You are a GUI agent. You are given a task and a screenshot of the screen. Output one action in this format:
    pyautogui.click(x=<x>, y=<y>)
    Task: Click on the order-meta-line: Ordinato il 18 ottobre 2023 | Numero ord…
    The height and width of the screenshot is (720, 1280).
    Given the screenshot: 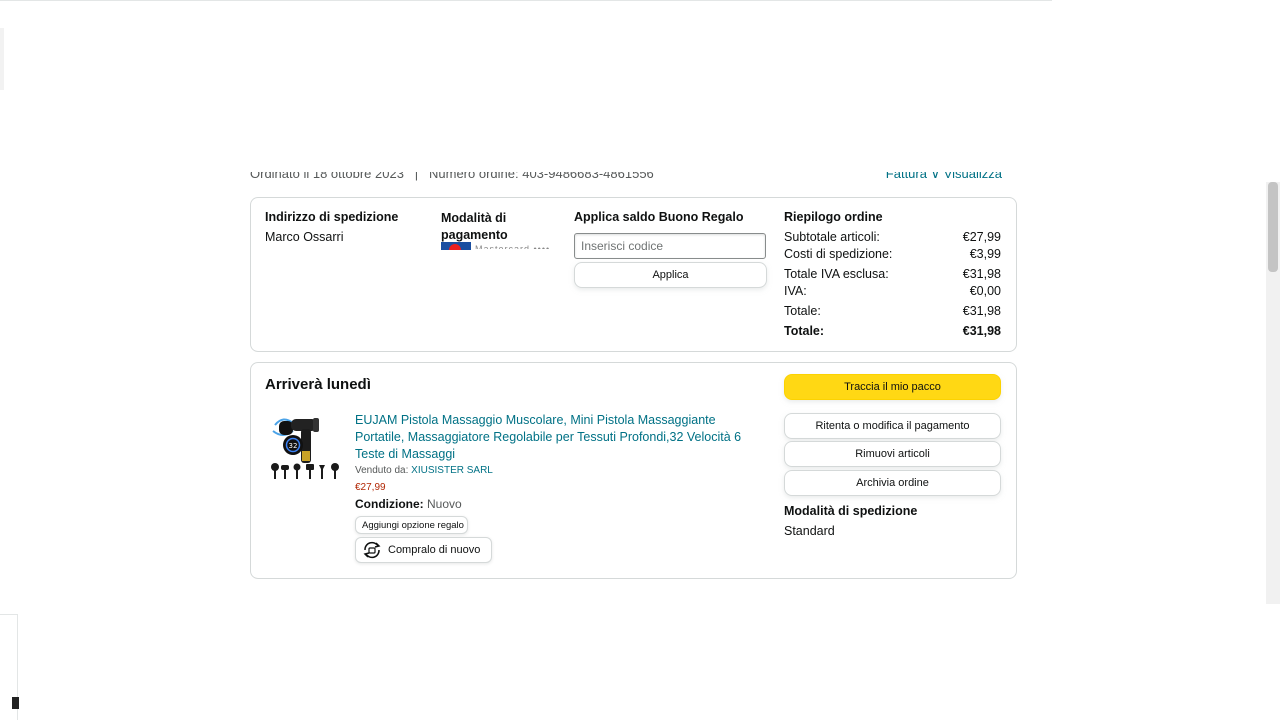 What is the action you would take?
    pyautogui.click(x=633, y=178)
    